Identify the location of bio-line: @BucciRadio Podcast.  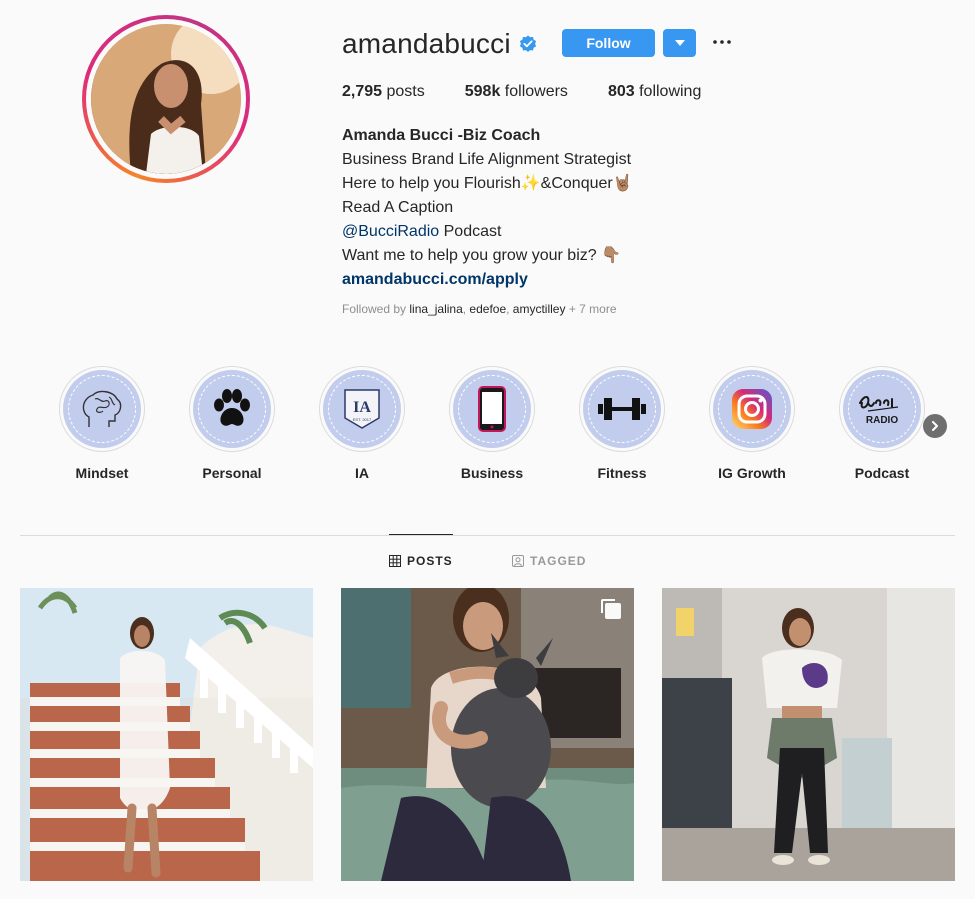
(487, 232).